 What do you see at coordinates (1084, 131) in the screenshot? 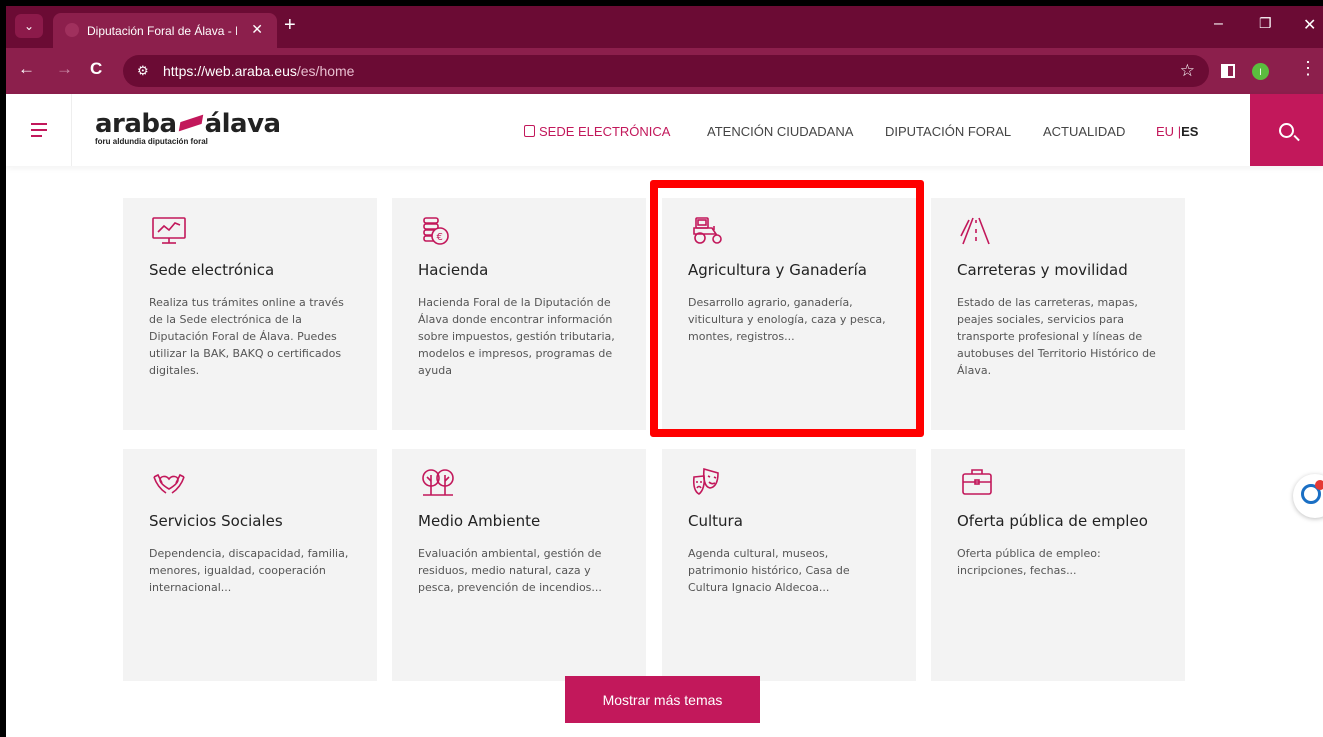
I see `nav-actualidad: ACTUALIDAD` at bounding box center [1084, 131].